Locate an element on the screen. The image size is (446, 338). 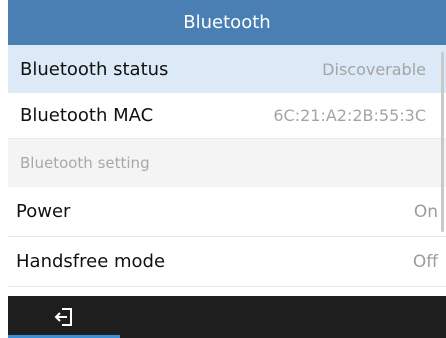
bluetooth-mac-label: Bluetooth MAC is located at coordinates (87, 115).